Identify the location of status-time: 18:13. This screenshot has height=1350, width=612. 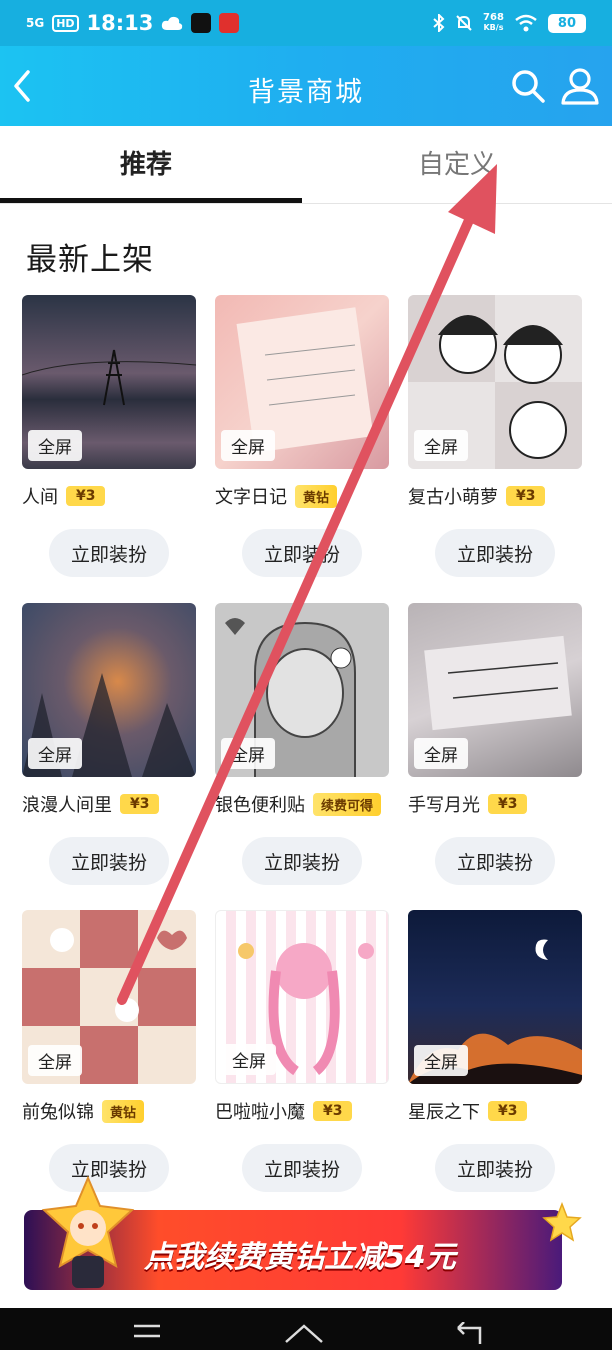
(120, 23).